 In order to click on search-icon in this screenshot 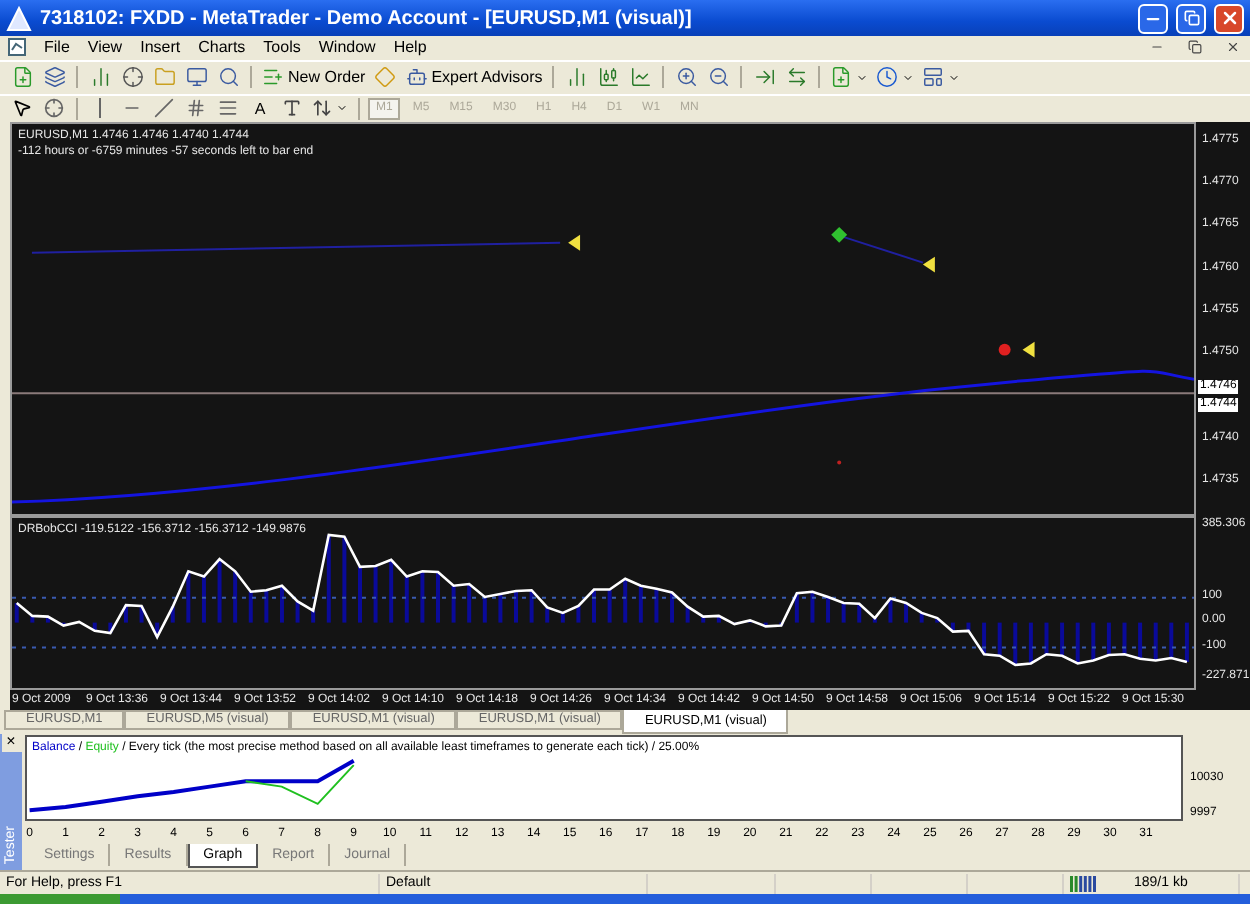, I will do `click(228, 77)`.